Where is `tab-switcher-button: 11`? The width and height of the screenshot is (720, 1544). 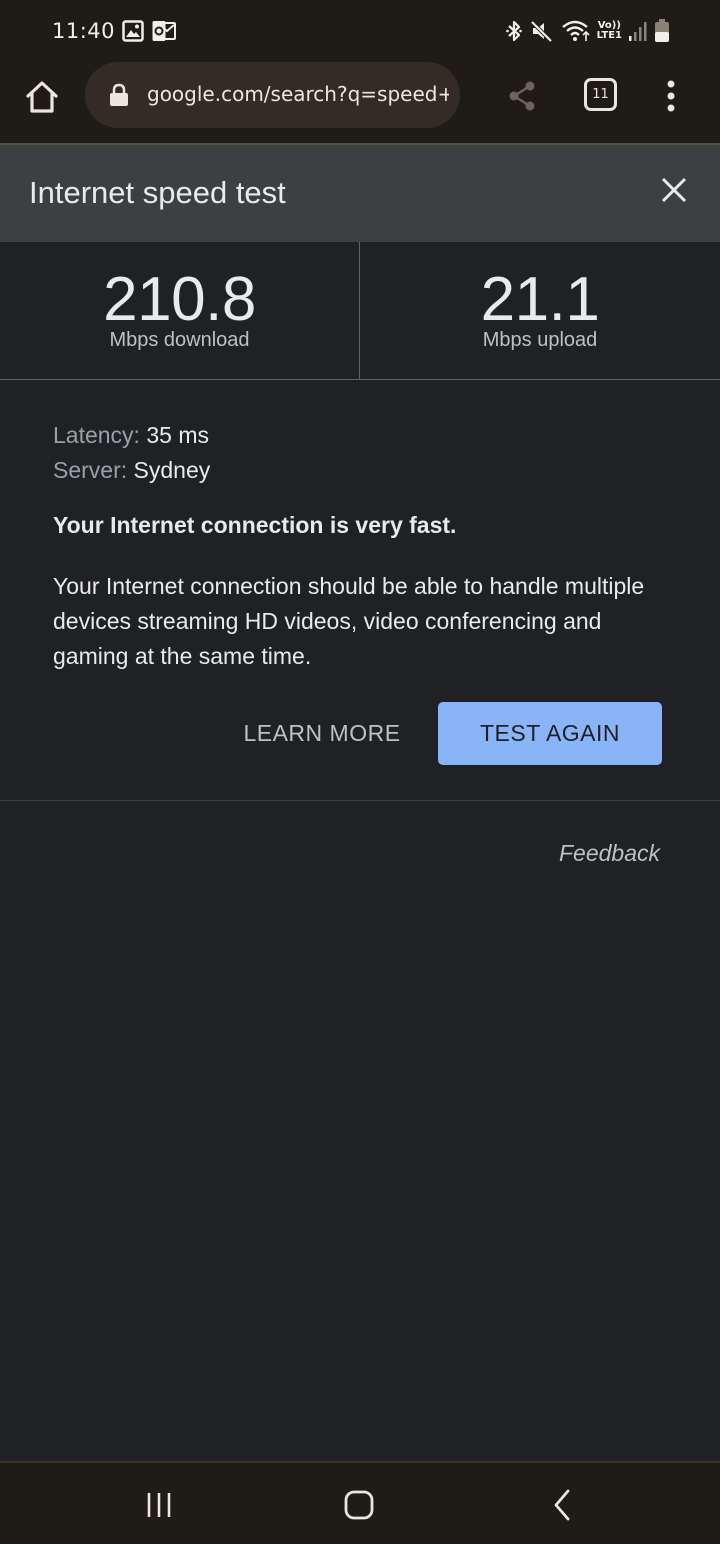 tab-switcher-button: 11 is located at coordinates (600, 94).